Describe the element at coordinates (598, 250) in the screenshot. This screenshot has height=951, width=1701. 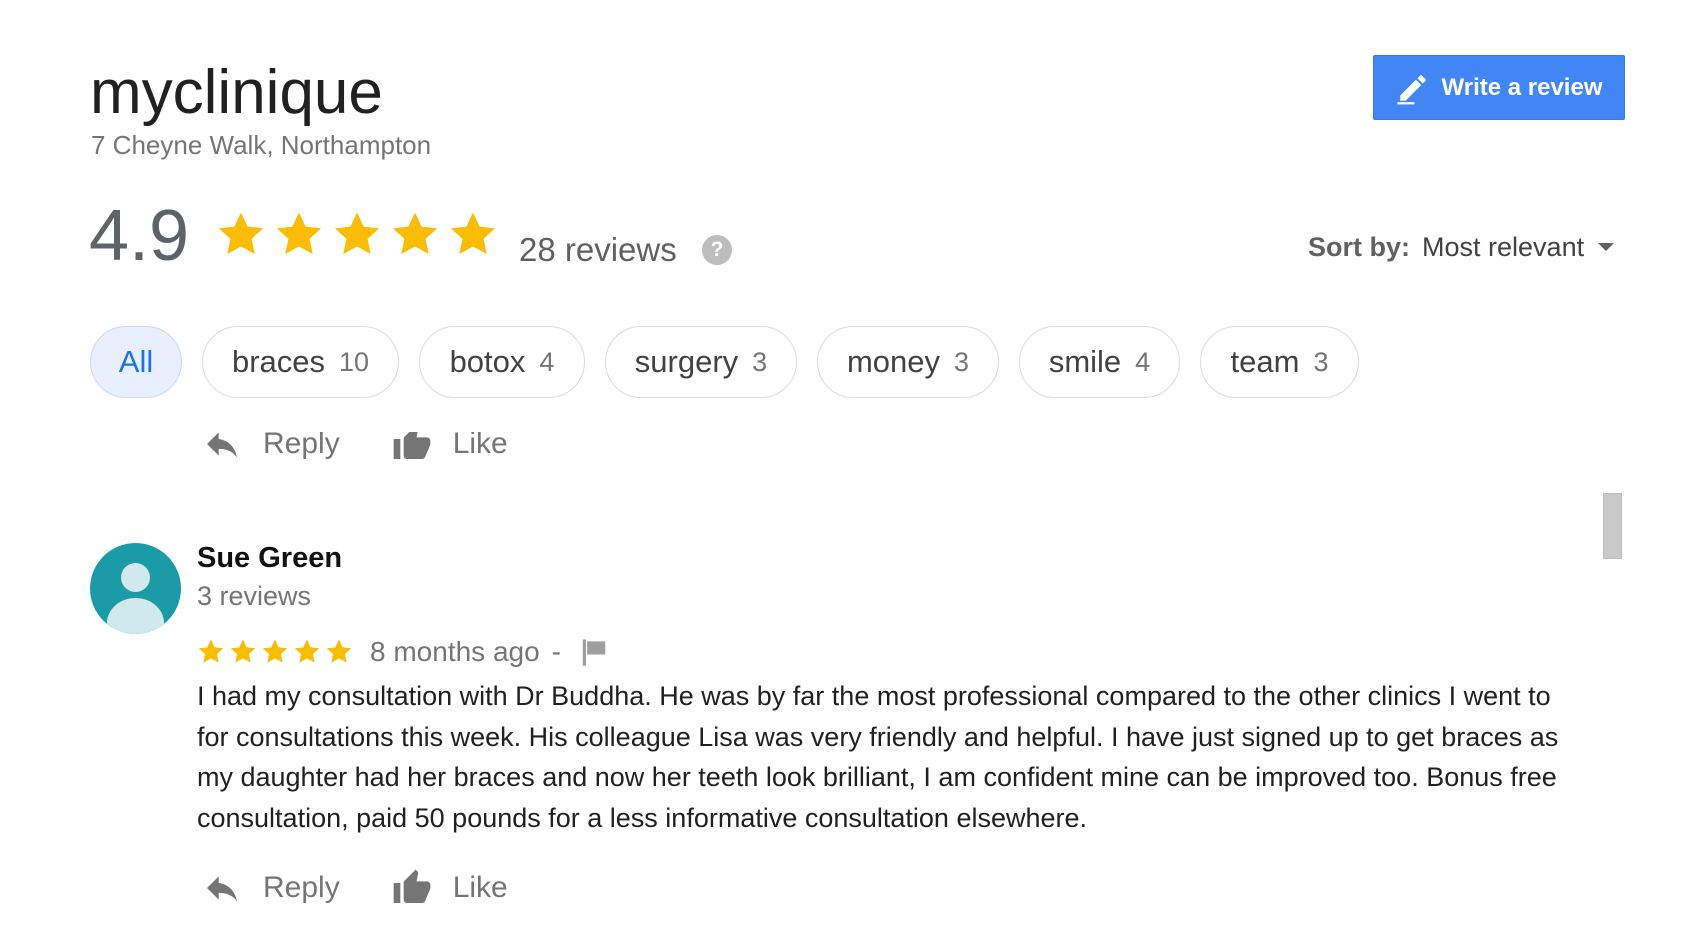
I see `total-reviews-link: 28 reviews` at that location.